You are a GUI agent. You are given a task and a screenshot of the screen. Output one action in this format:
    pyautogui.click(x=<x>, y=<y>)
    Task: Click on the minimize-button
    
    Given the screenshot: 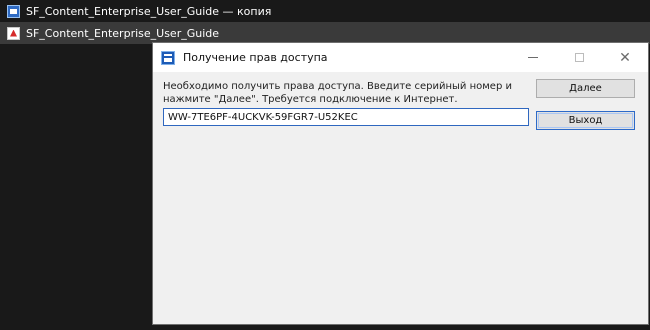 What is the action you would take?
    pyautogui.click(x=533, y=57)
    